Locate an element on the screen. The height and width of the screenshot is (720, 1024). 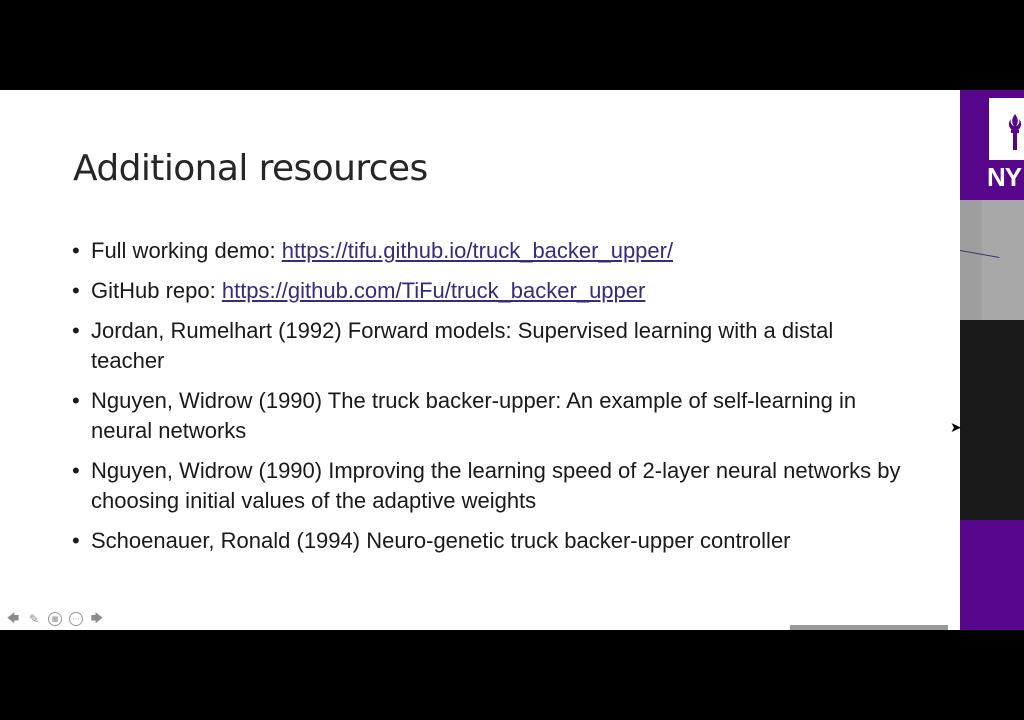
mouse-cursor-icon: ➤ is located at coordinates (956, 428).